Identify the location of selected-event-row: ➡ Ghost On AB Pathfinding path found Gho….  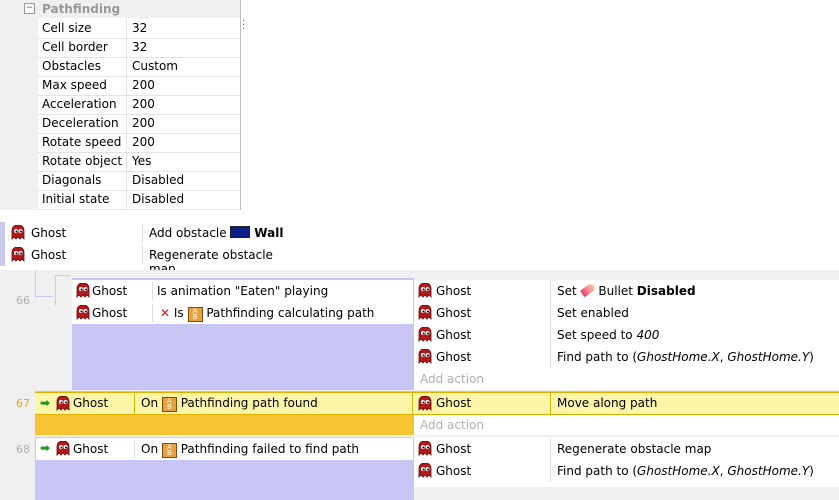
(437, 403).